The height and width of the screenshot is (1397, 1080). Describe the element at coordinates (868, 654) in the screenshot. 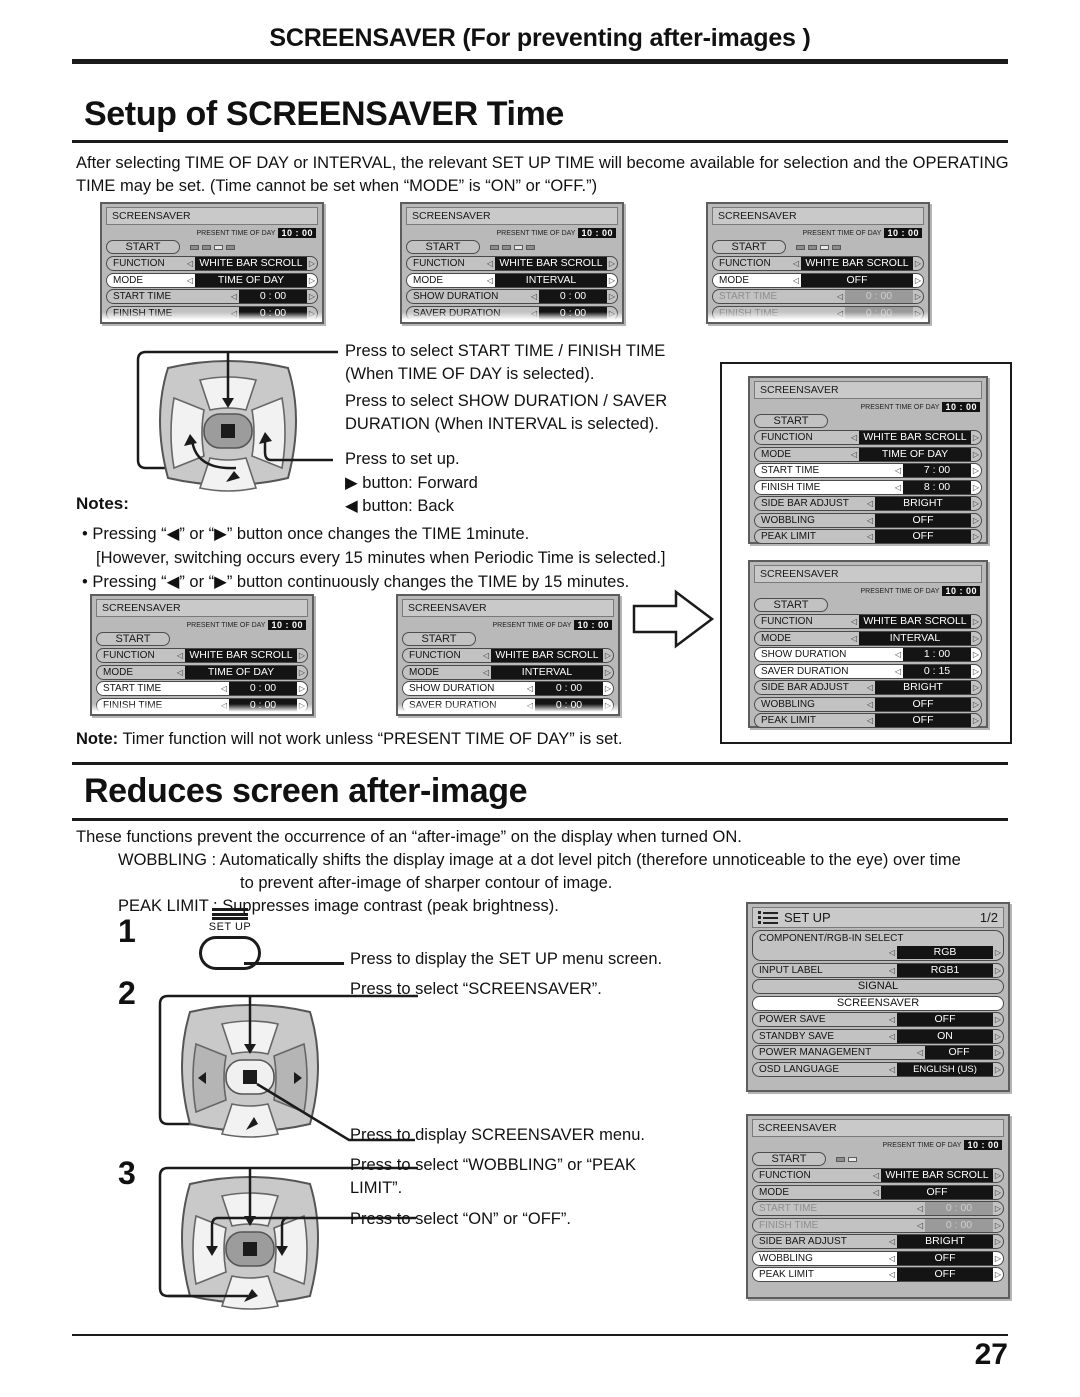

I see `row-show-duration: SHOW DURATION ◁ 1 : 00 ▷` at that location.